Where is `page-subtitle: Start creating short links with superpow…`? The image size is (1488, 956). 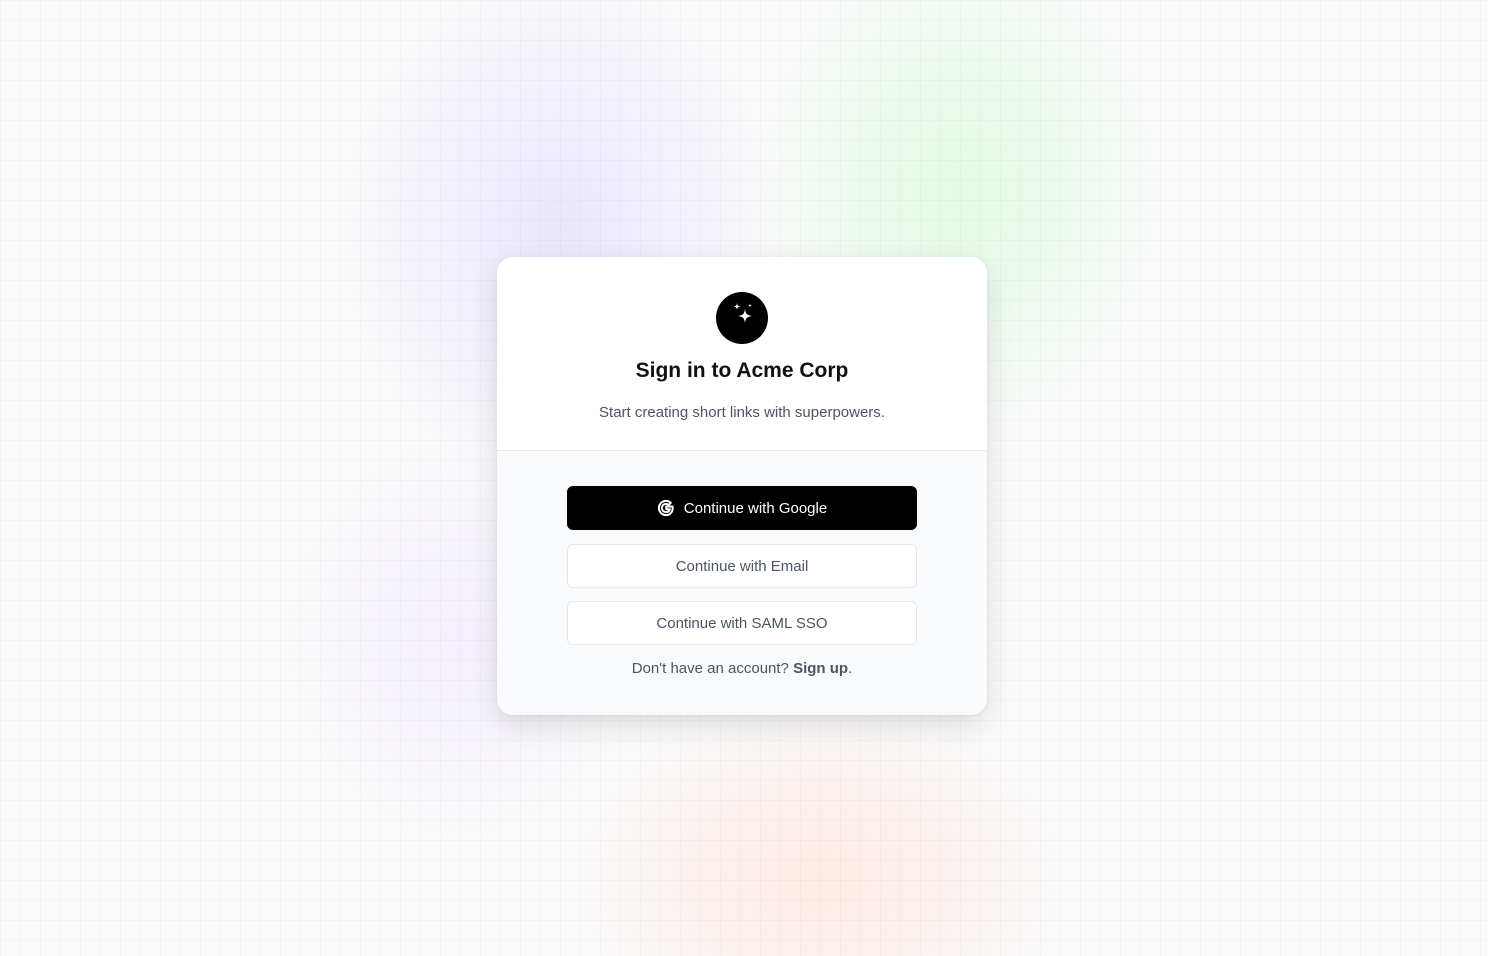 page-subtitle: Start creating short links with superpow… is located at coordinates (742, 412).